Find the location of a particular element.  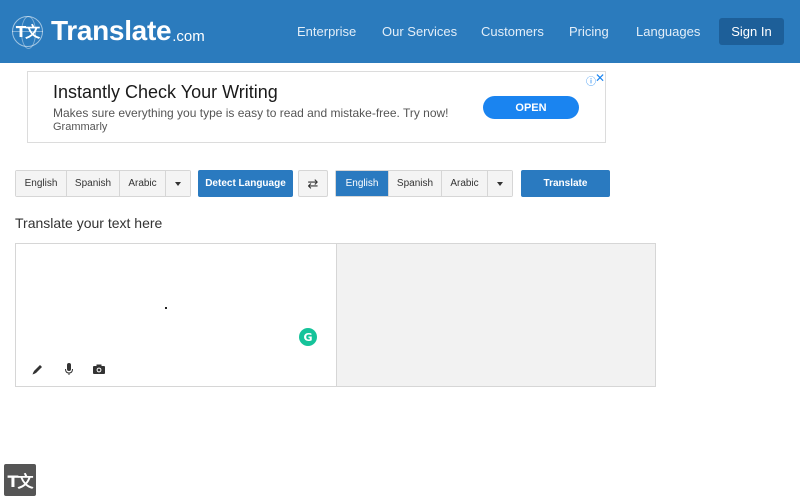

nav-enterprise: Enterprise is located at coordinates (326, 31).